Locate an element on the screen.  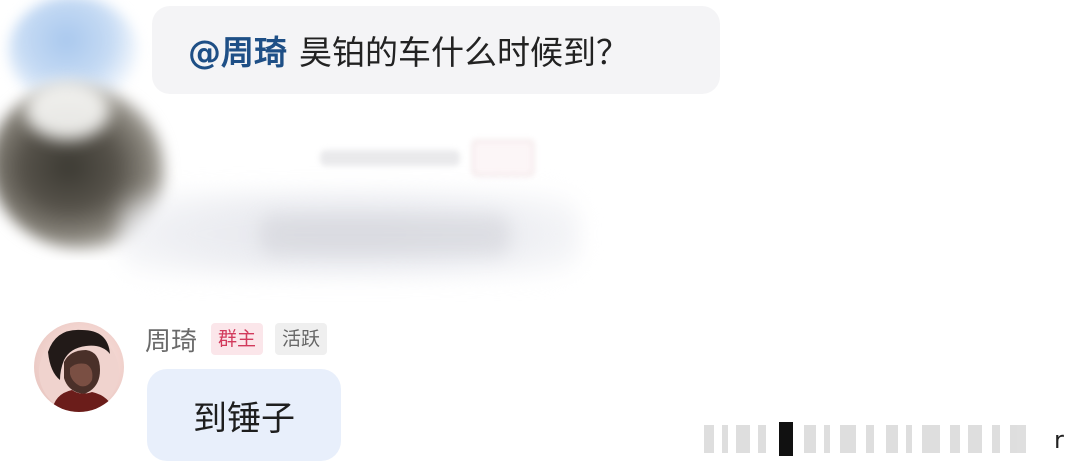
active-badge: 活跃 is located at coordinates (301, 339).